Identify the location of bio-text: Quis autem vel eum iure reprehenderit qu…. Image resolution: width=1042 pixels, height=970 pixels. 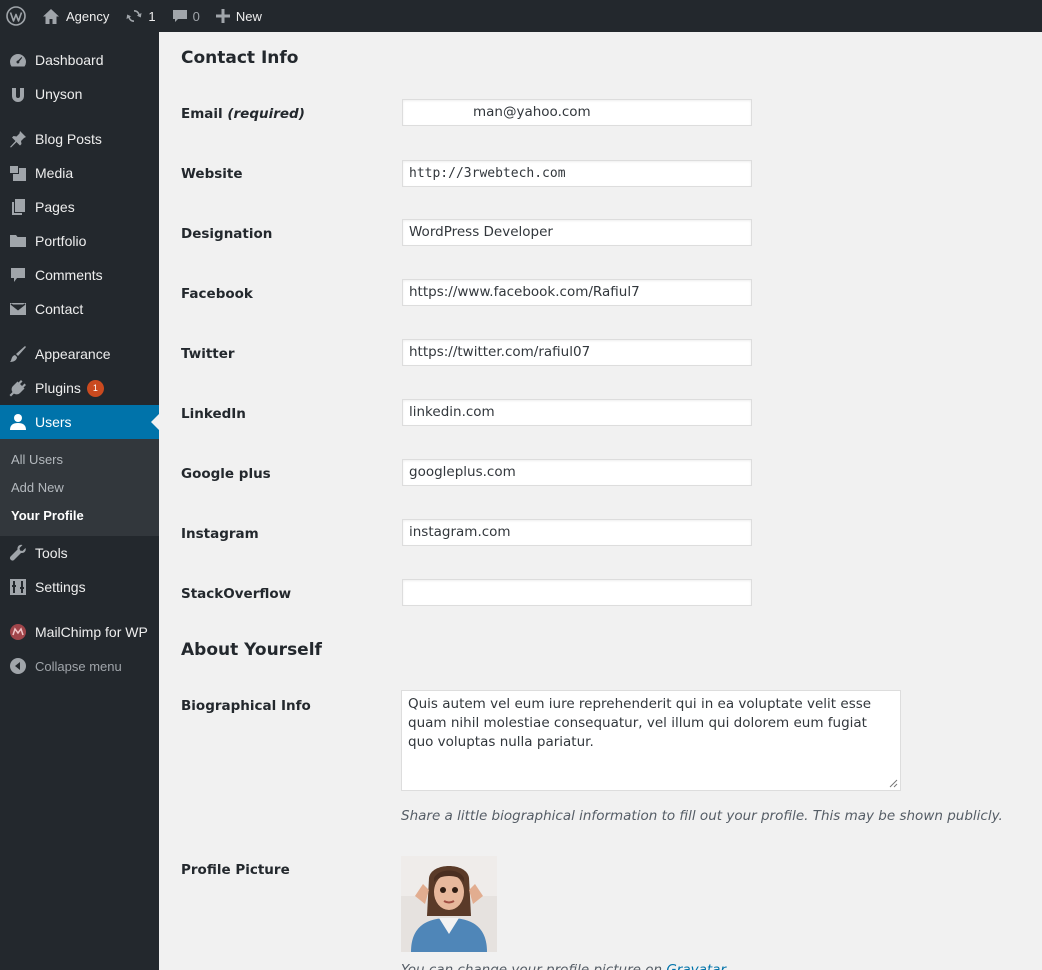
(640, 723).